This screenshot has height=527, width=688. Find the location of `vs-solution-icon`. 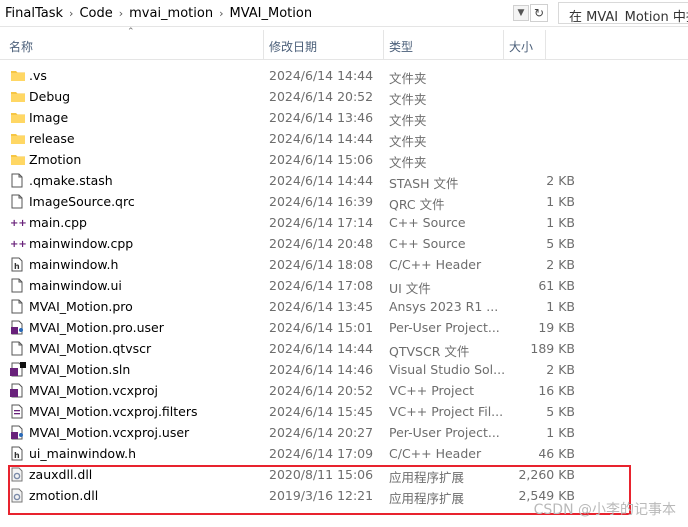

vs-solution-icon is located at coordinates (18, 369).